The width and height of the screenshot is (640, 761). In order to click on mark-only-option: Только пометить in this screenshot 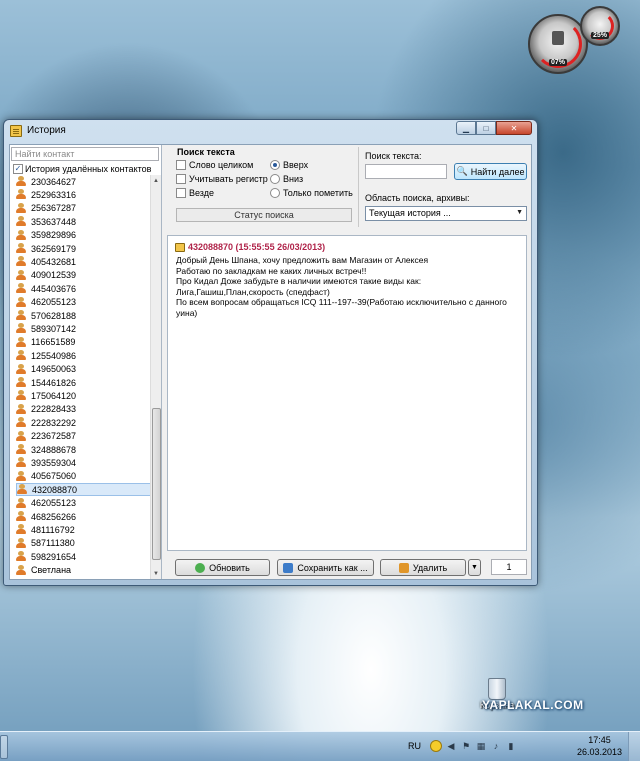, I will do `click(311, 193)`.